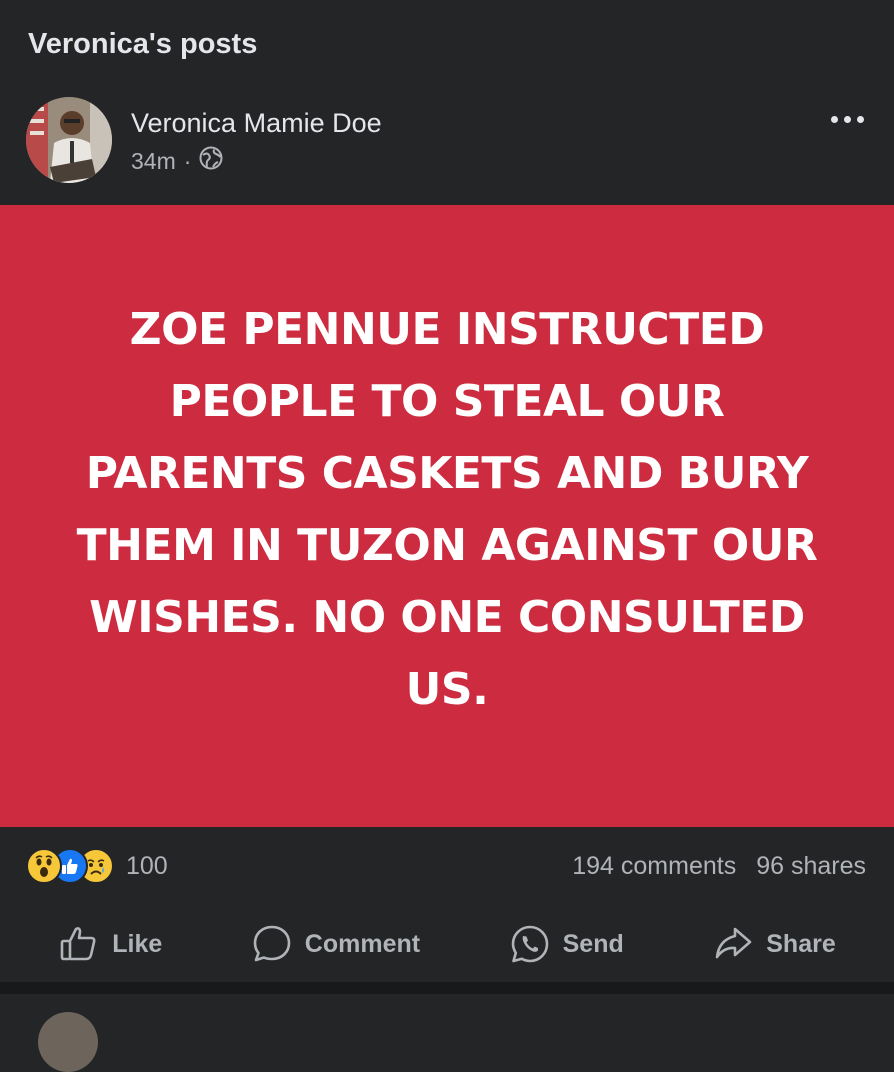 Image resolution: width=894 pixels, height=1072 pixels. What do you see at coordinates (447, 988) in the screenshot?
I see `feed-divider` at bounding box center [447, 988].